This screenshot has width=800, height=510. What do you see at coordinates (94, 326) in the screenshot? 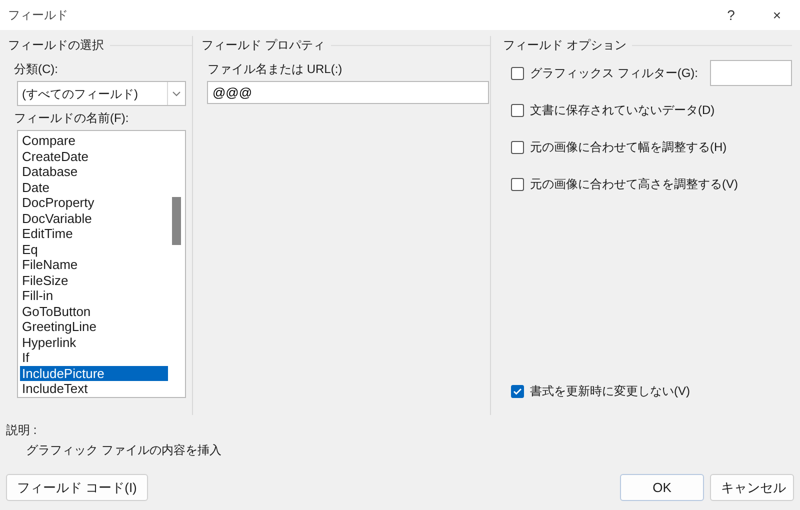
I see `field-name-item: GreetingLine` at bounding box center [94, 326].